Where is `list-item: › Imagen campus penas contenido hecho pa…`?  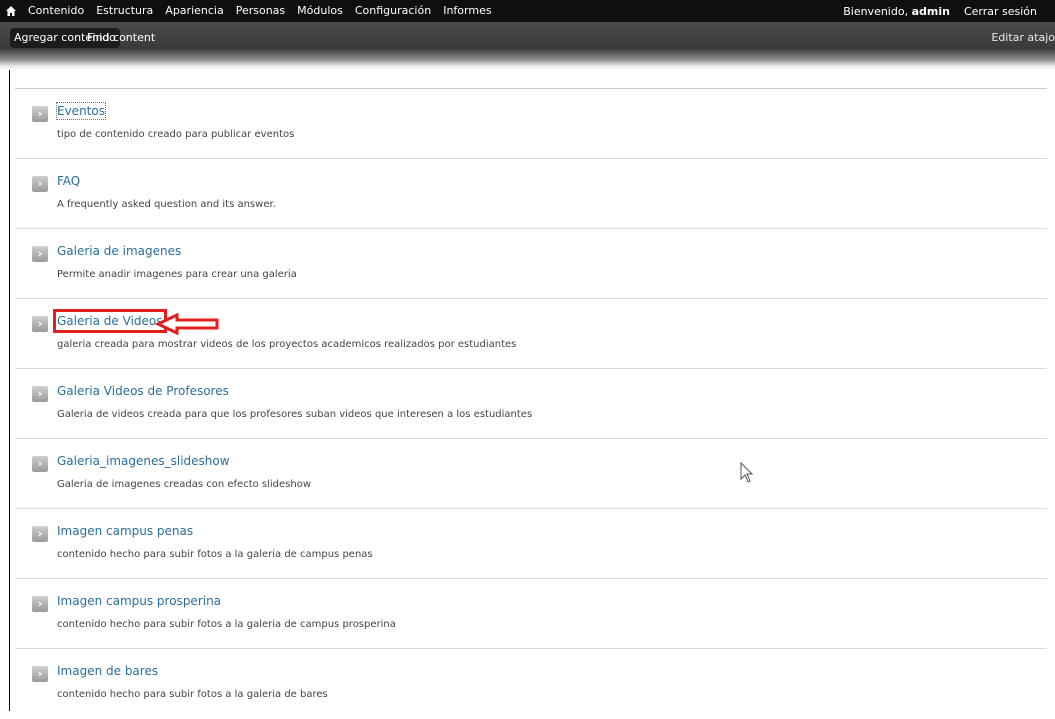
list-item: › Imagen campus penas contenido hecho pa… is located at coordinates (531, 544).